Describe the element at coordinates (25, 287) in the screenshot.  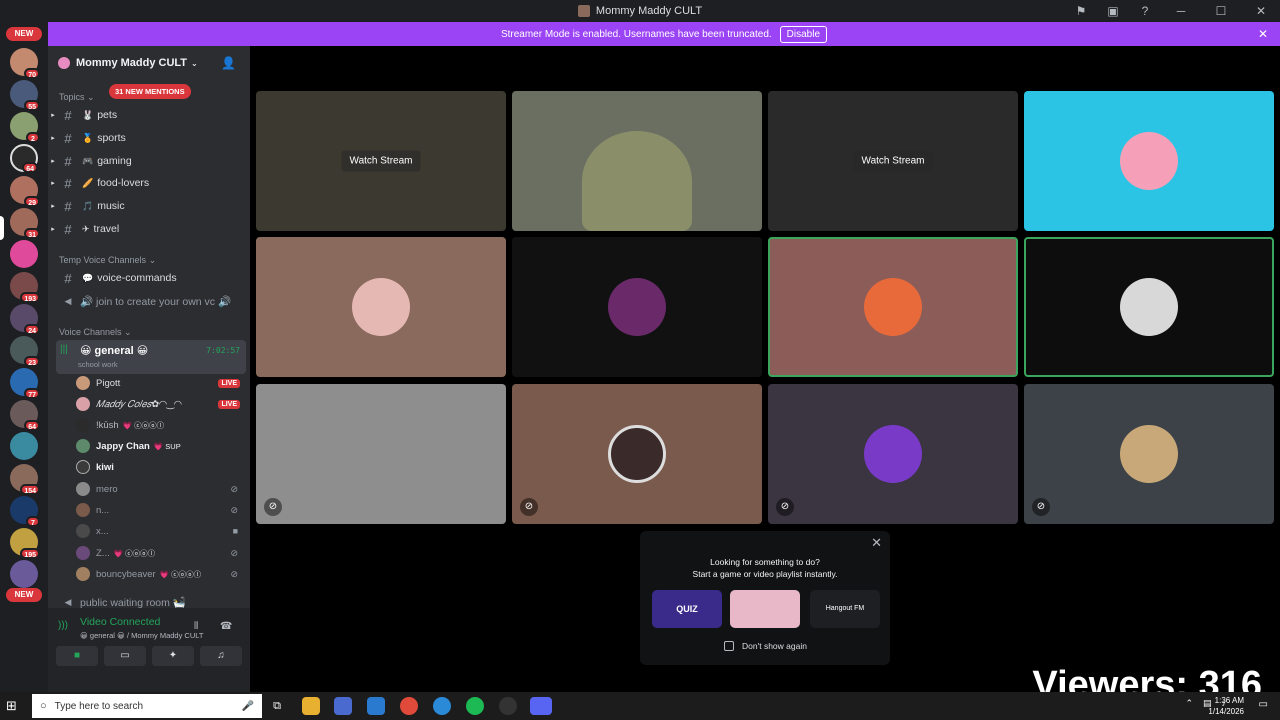
I see `server-icon: 193` at that location.